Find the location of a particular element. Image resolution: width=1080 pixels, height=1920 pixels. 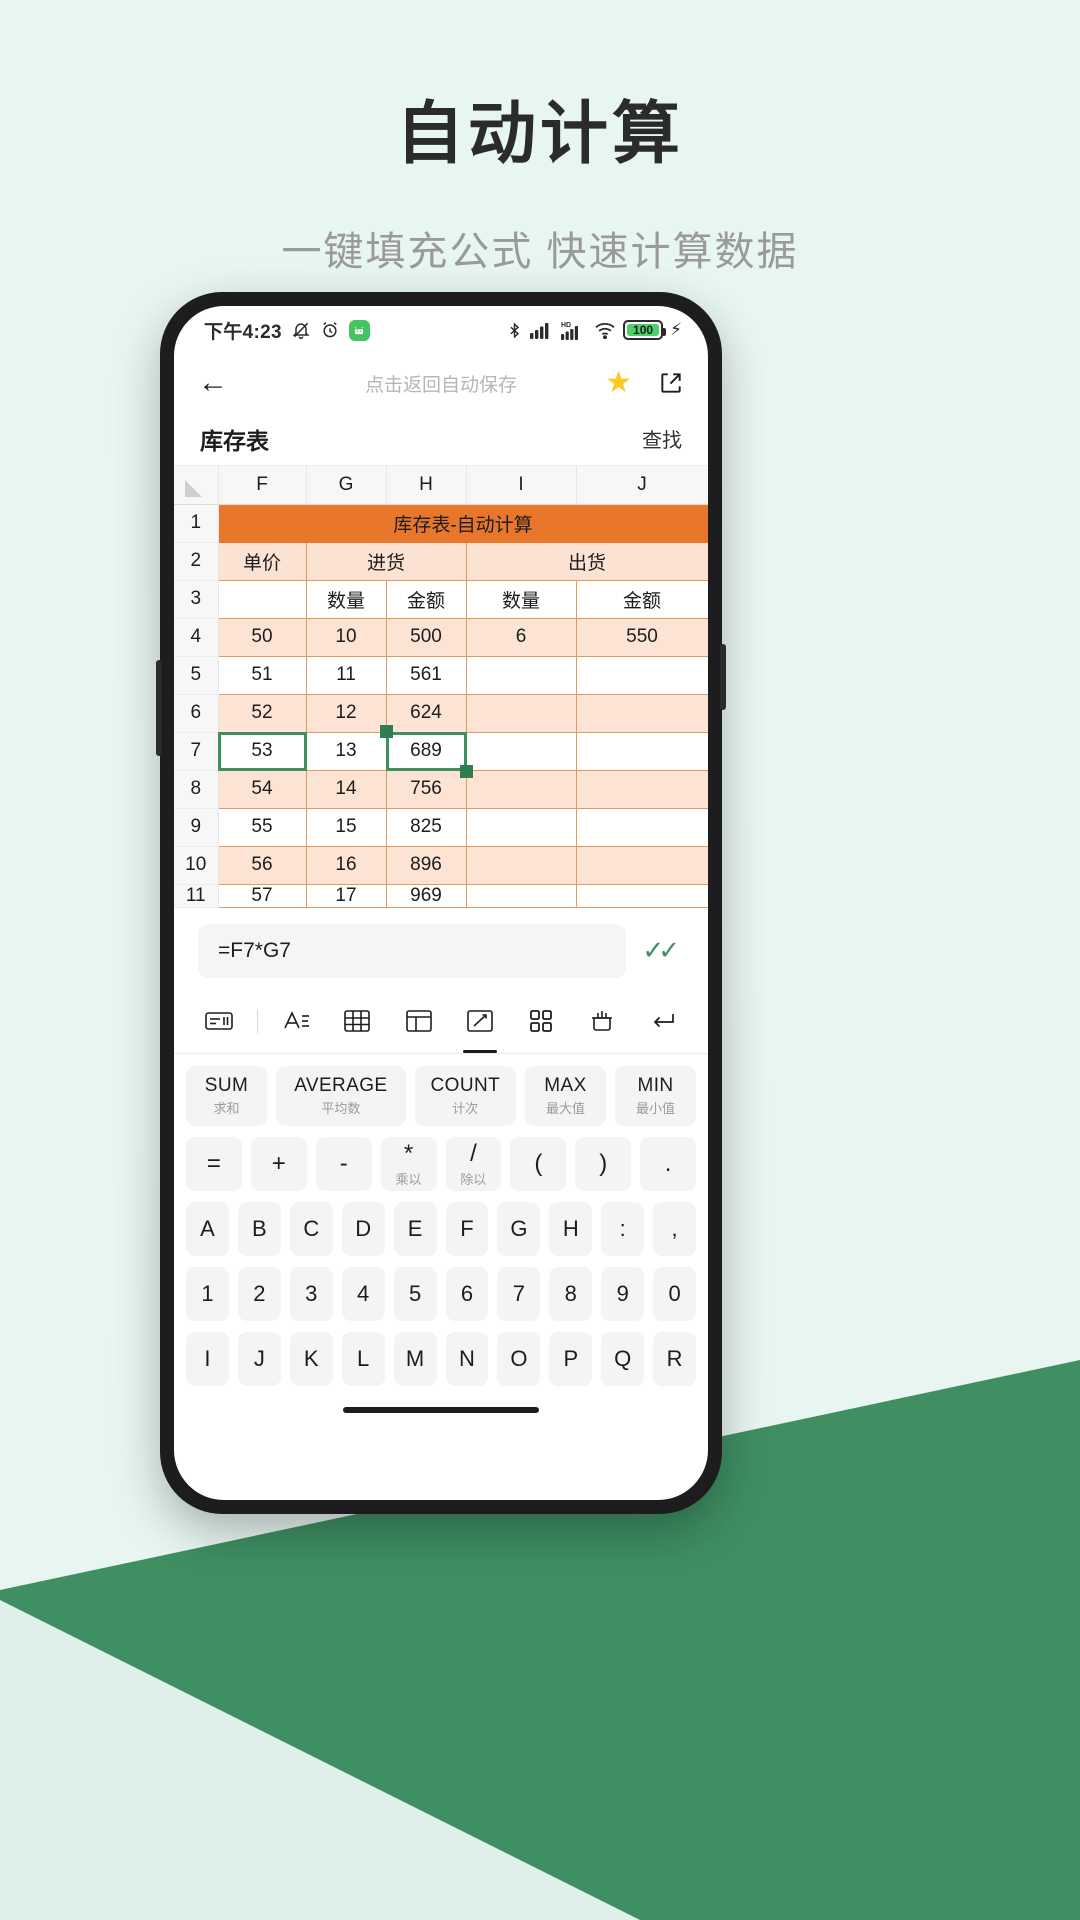

column-header-f: F is located at coordinates (262, 485).